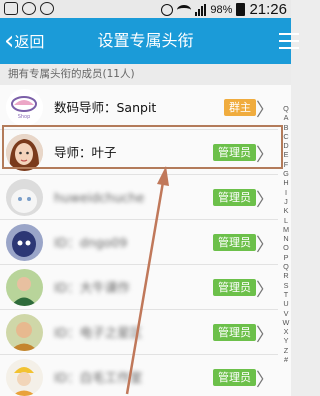  What do you see at coordinates (147, 280) in the screenshot?
I see `annotation-arrow` at bounding box center [147, 280].